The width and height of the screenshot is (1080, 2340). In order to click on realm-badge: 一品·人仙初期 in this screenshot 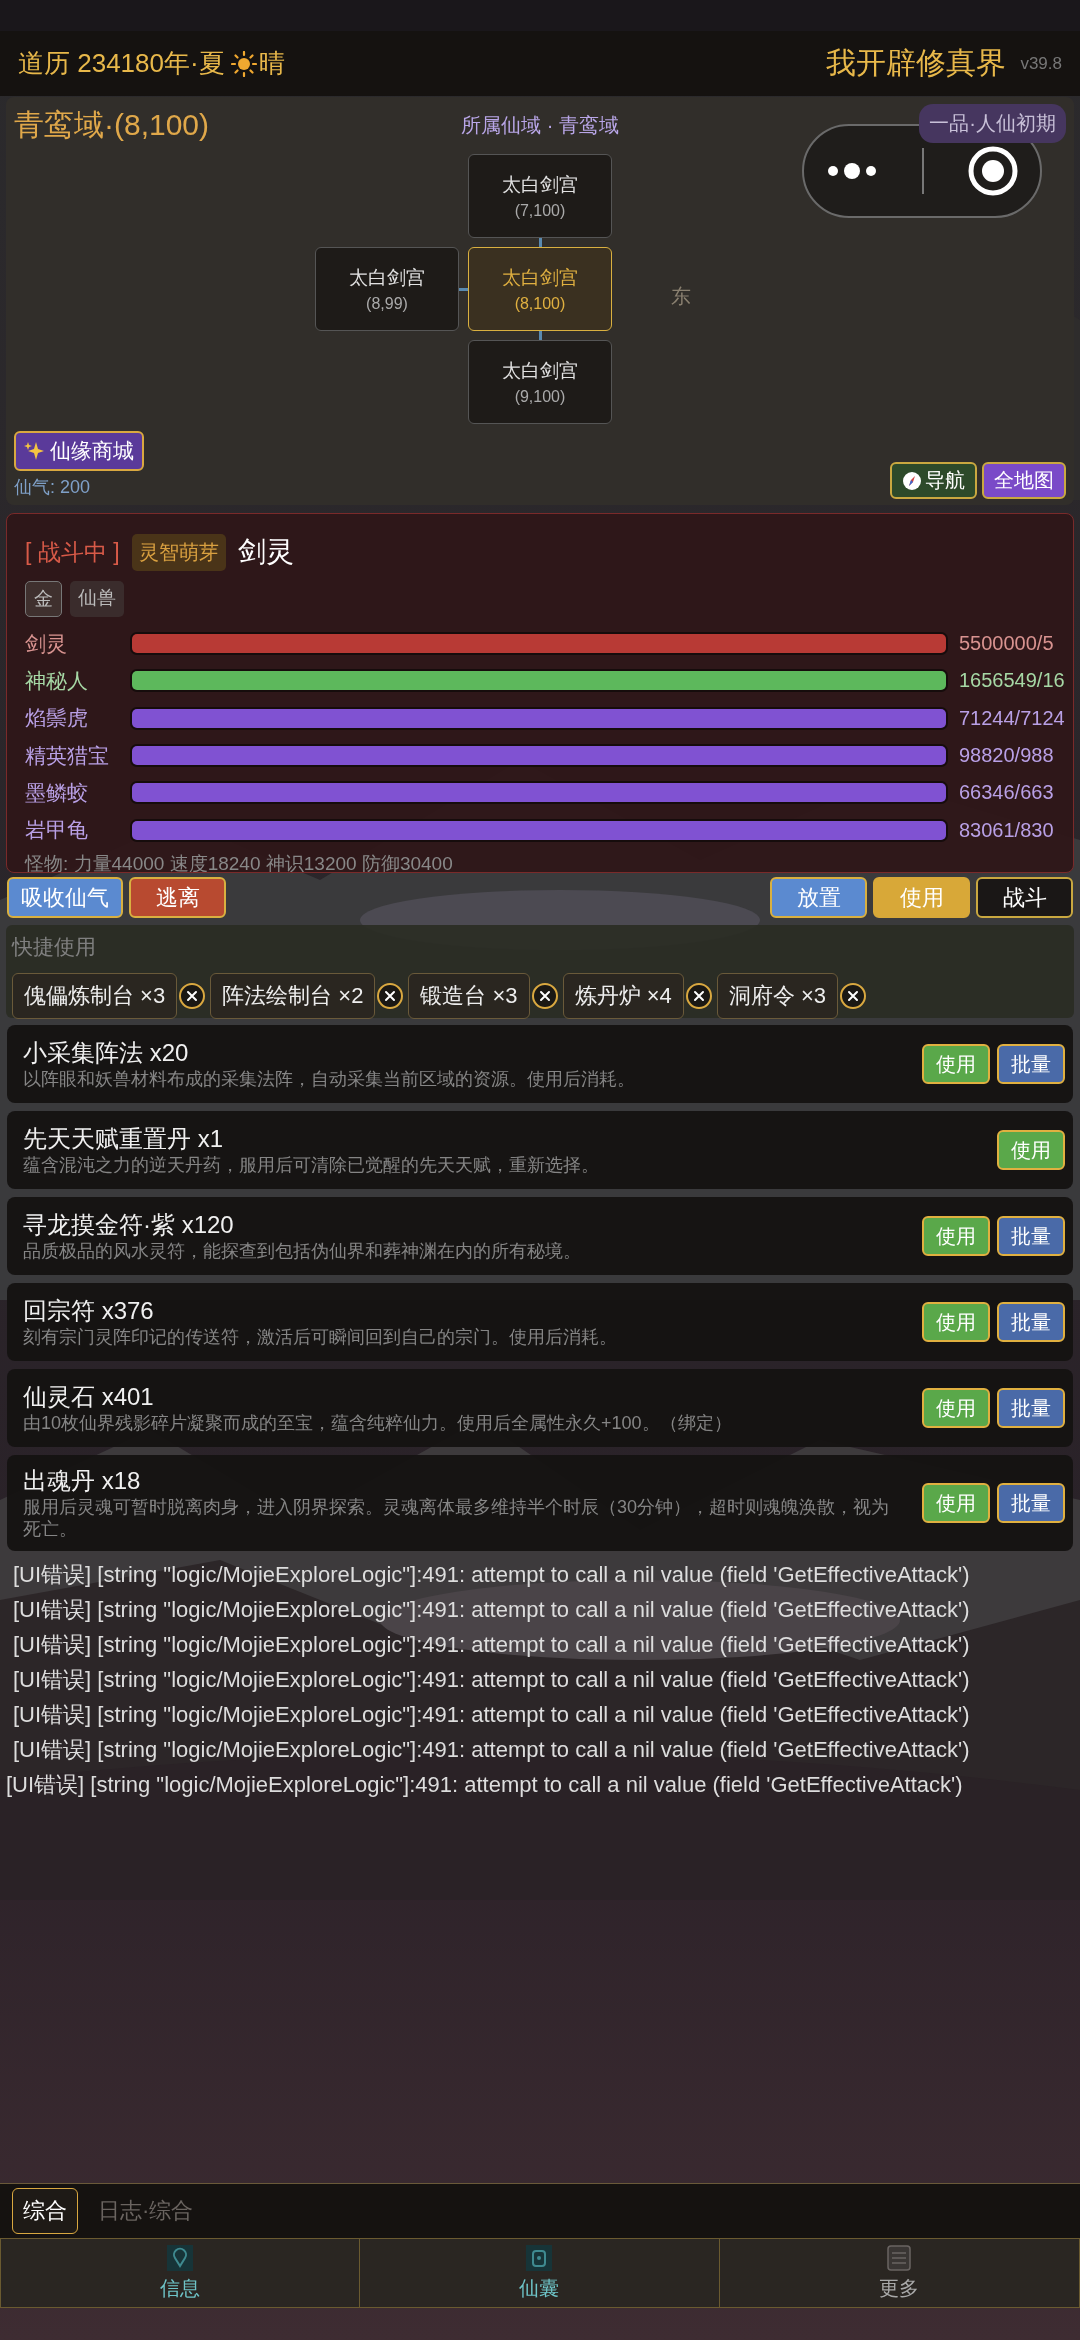, I will do `click(992, 123)`.